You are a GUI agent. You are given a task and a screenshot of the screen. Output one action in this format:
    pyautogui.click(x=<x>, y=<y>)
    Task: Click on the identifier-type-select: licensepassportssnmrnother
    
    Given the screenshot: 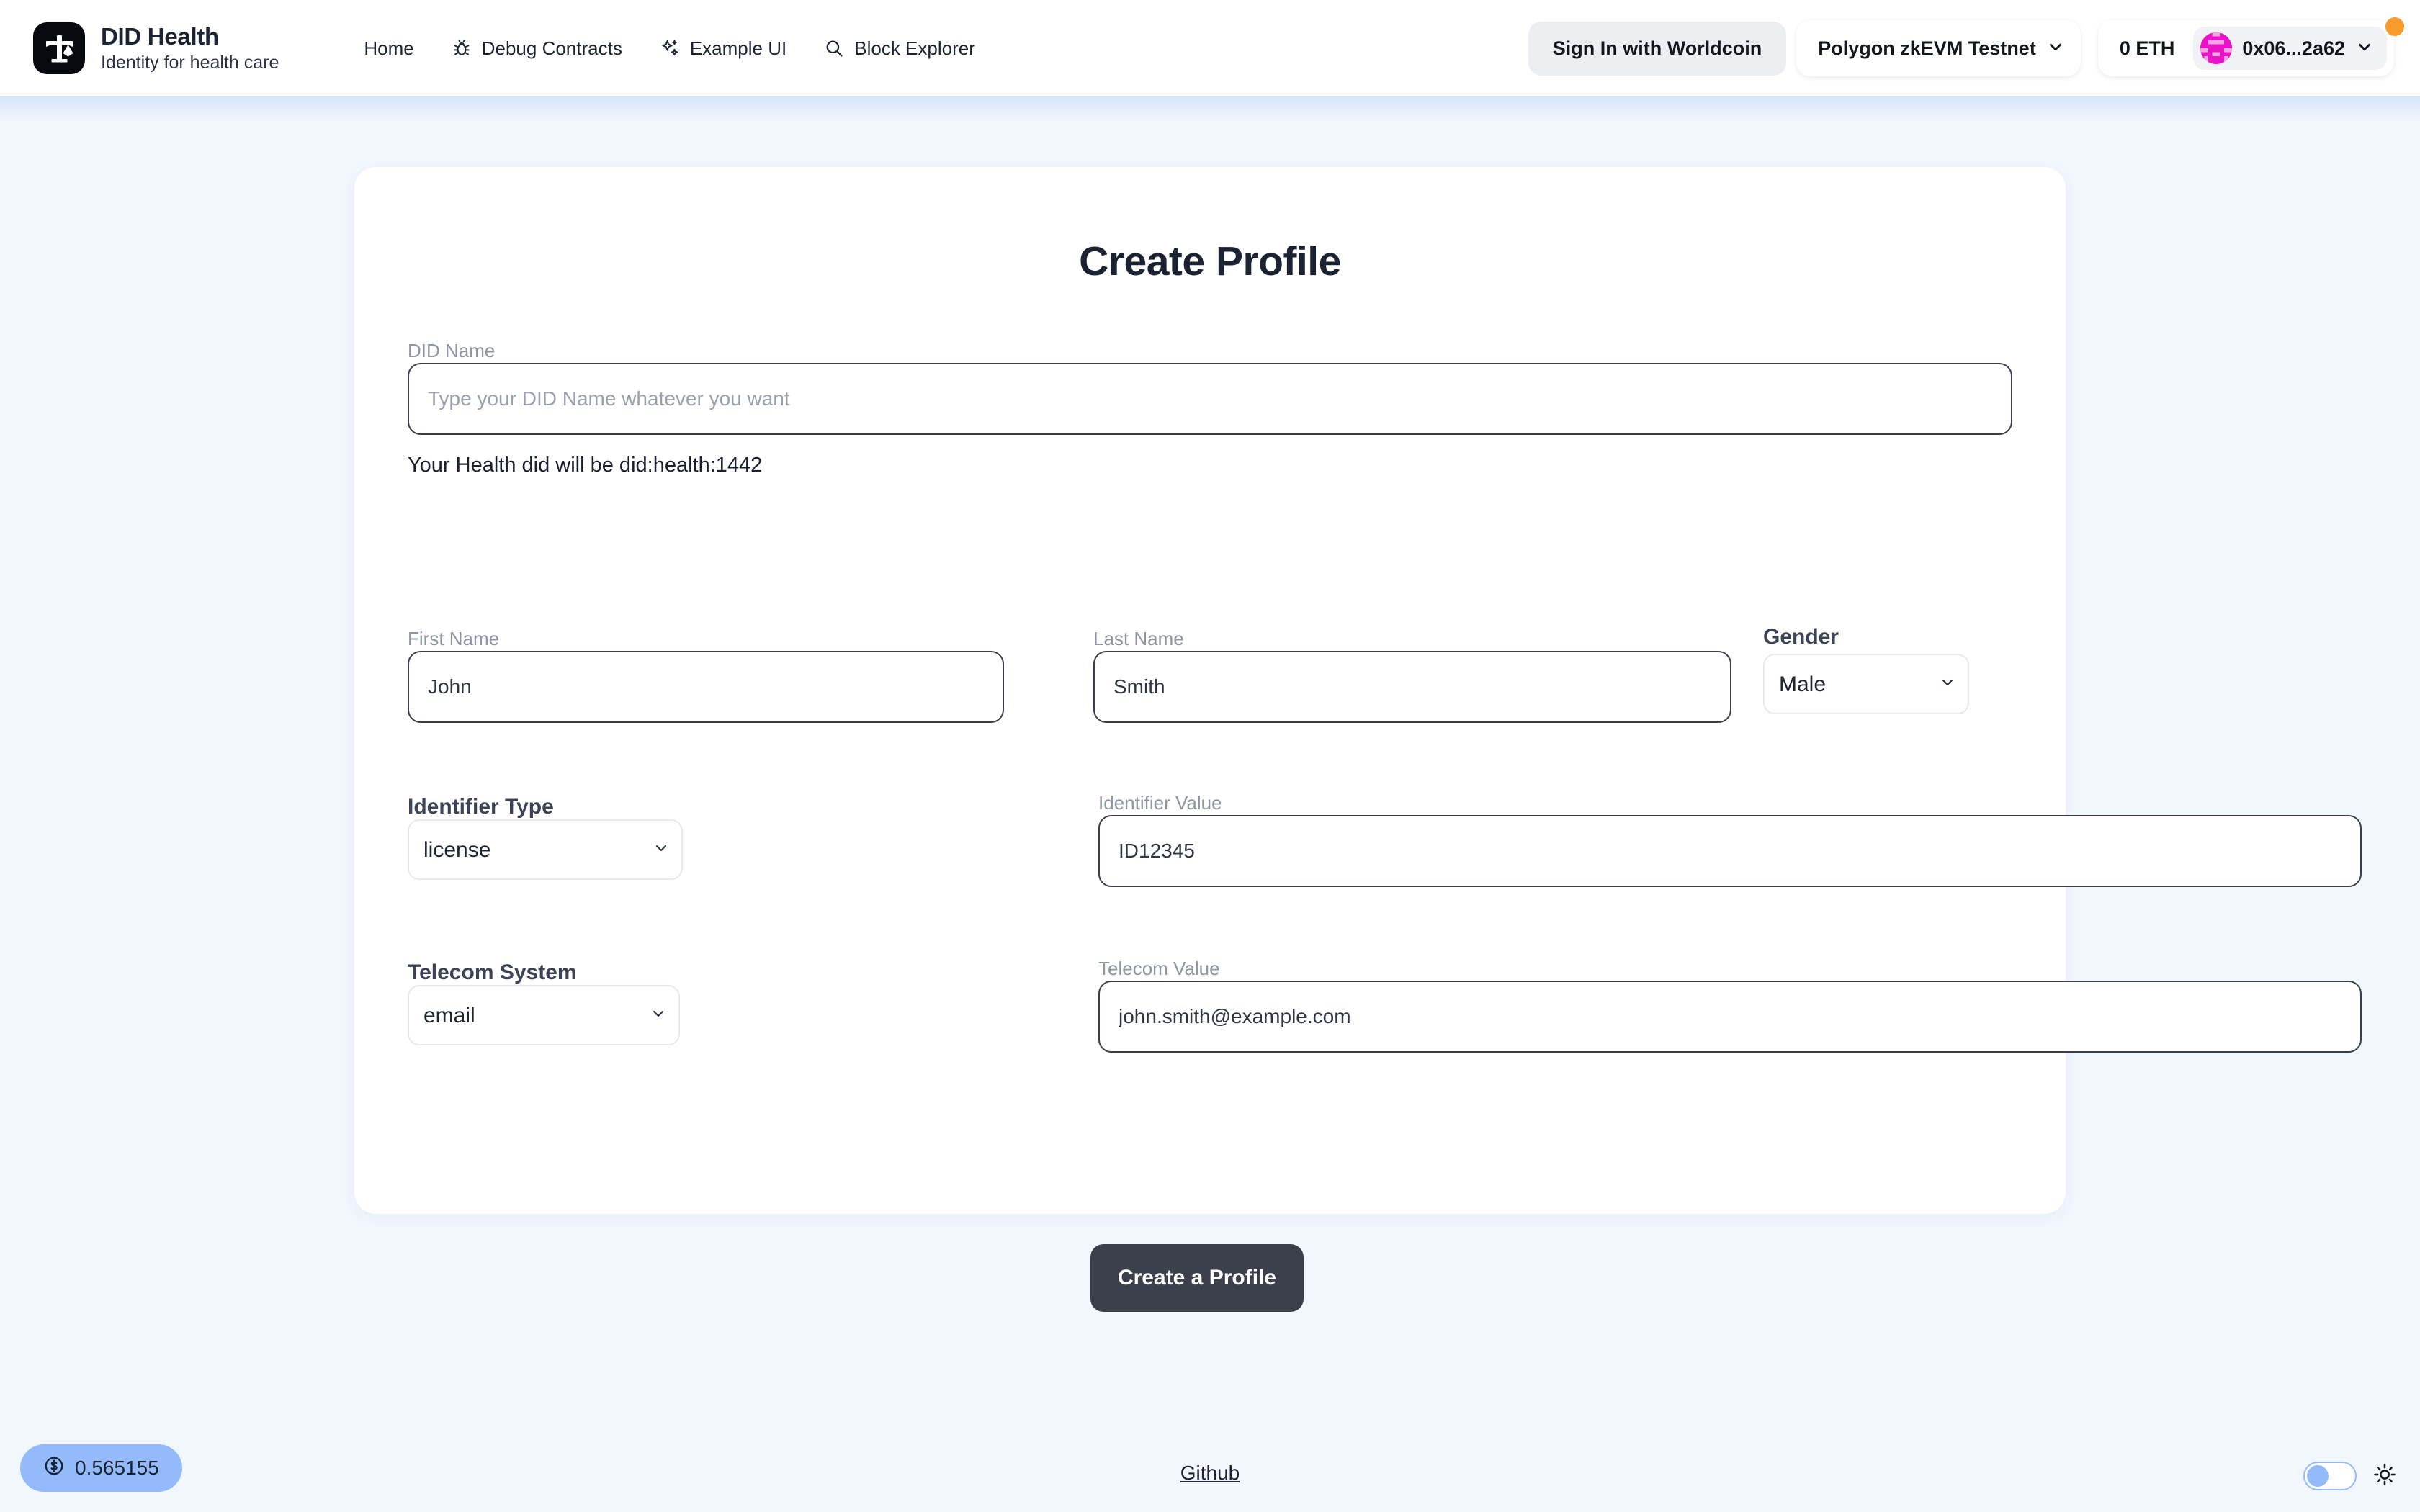 What is the action you would take?
    pyautogui.click(x=545, y=849)
    